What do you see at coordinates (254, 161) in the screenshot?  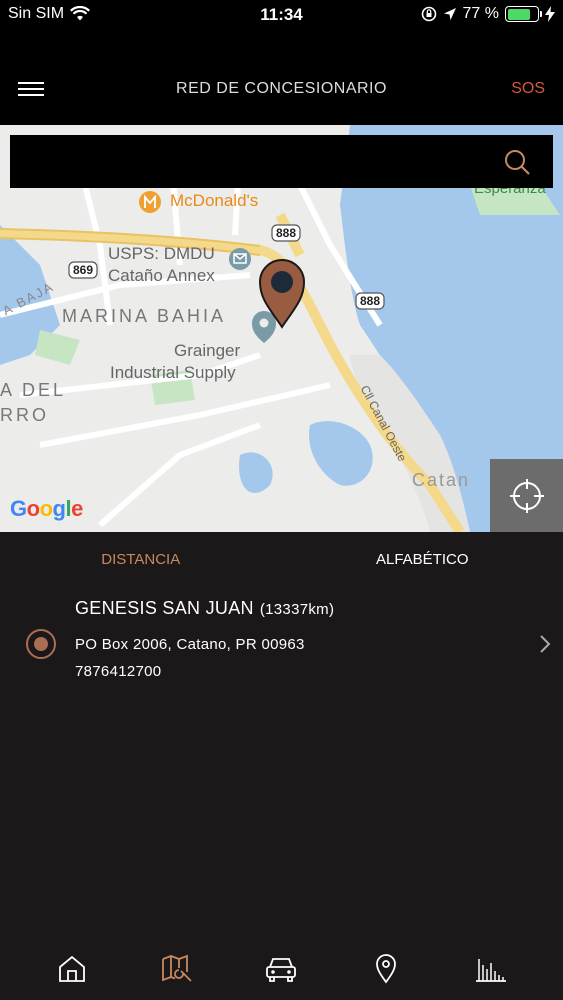 I see `search-input` at bounding box center [254, 161].